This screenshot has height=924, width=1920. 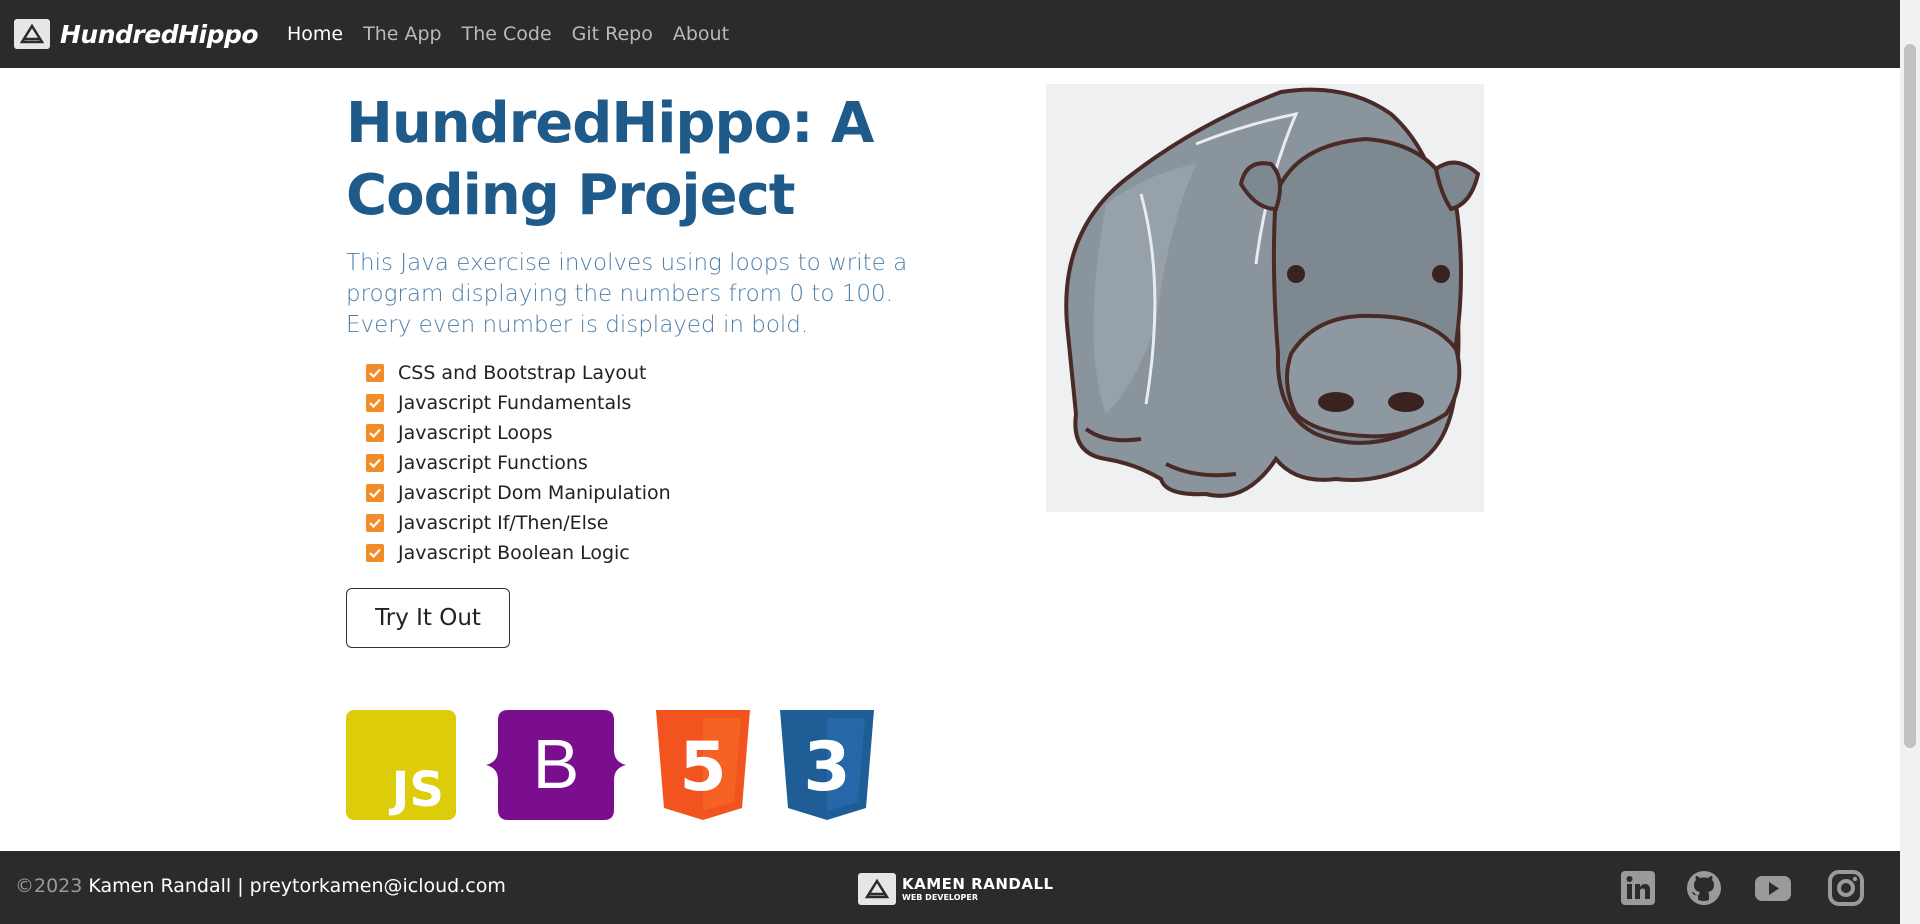 I want to click on kamen-randall-logo-icon, so click(x=877, y=889).